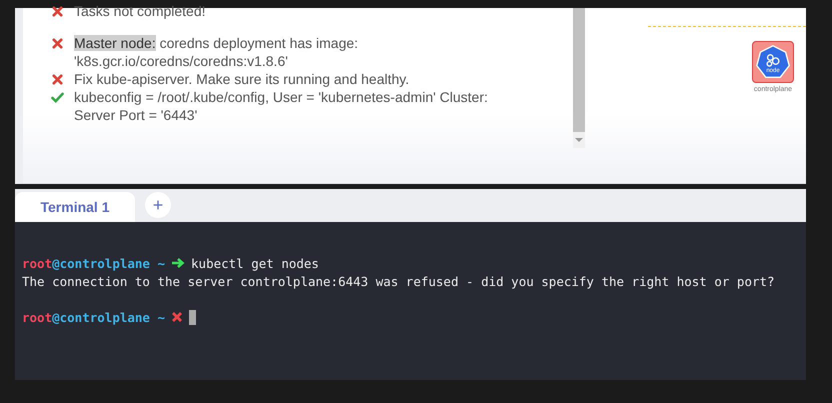 Image resolution: width=832 pixels, height=403 pixels. I want to click on command-text: kubectl get nodes, so click(255, 263).